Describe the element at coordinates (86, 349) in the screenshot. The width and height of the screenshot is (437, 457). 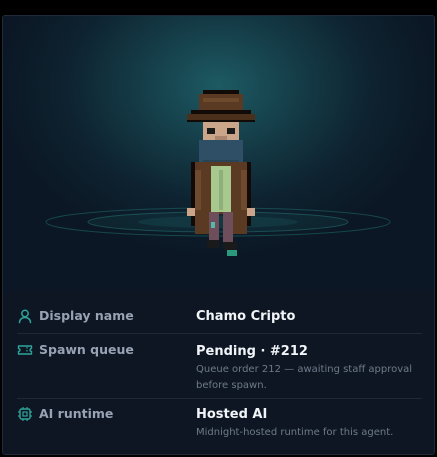
I see `detail-label: Spawn queue` at that location.